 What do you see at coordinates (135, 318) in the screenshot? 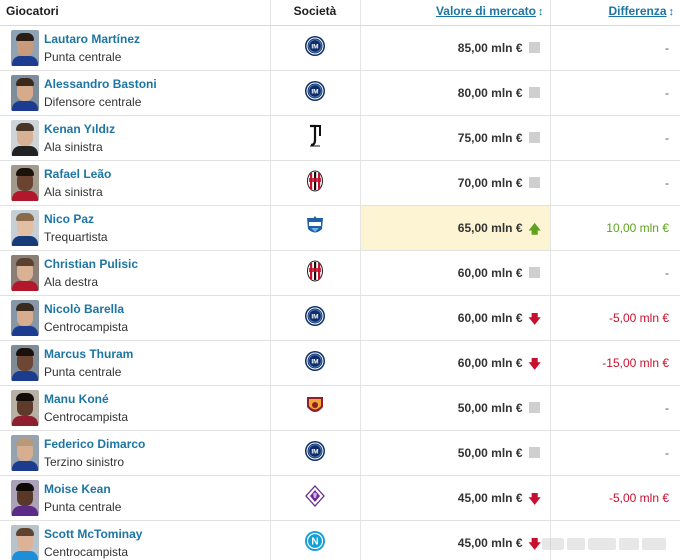
I see `player-cell: Nicolò Barella Centrocampista` at bounding box center [135, 318].